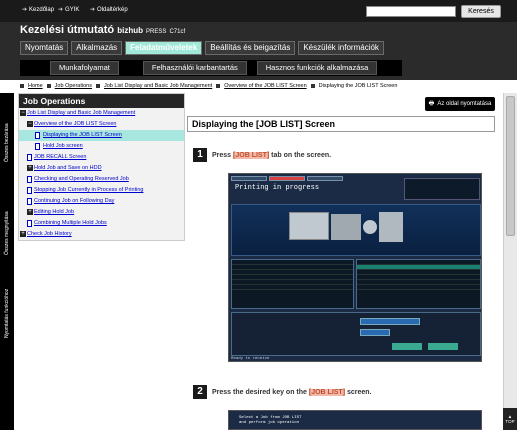  I want to click on screen-tab, so click(325, 178).